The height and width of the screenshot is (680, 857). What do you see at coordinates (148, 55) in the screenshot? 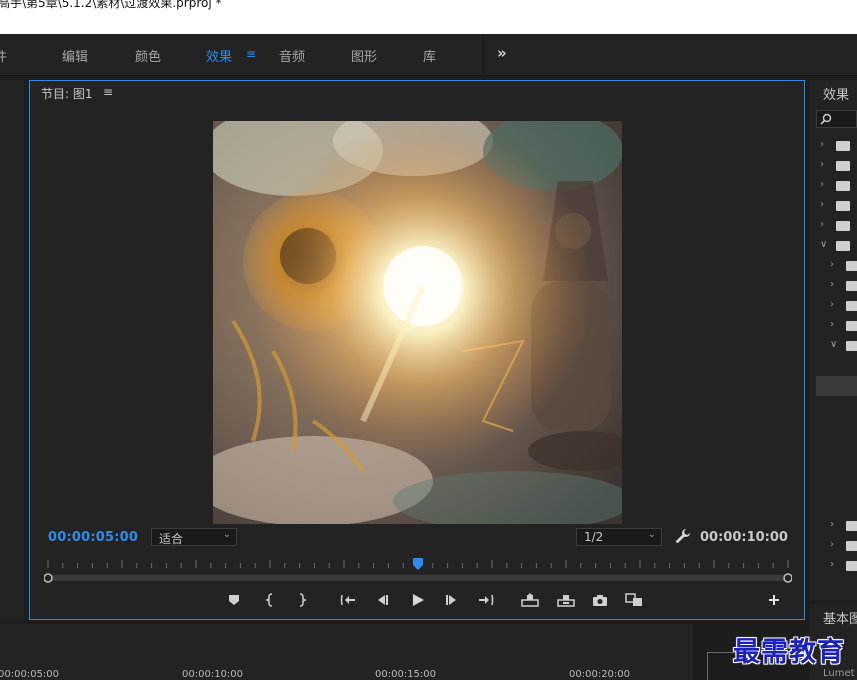
I see `workspace-tab-color: 颜色` at bounding box center [148, 55].